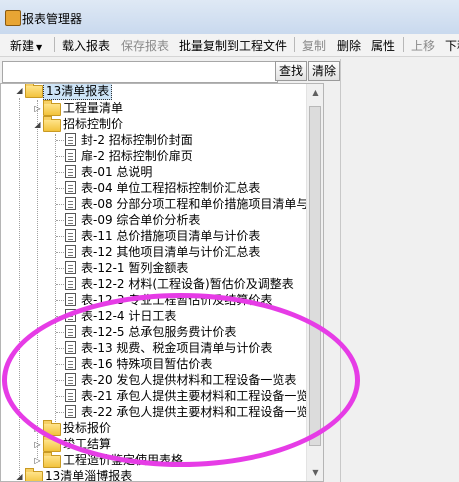 Image resolution: width=459 pixels, height=482 pixels. What do you see at coordinates (123, 460) in the screenshot?
I see `tree-folder-label: 工程造价鉴定使用表格` at bounding box center [123, 460].